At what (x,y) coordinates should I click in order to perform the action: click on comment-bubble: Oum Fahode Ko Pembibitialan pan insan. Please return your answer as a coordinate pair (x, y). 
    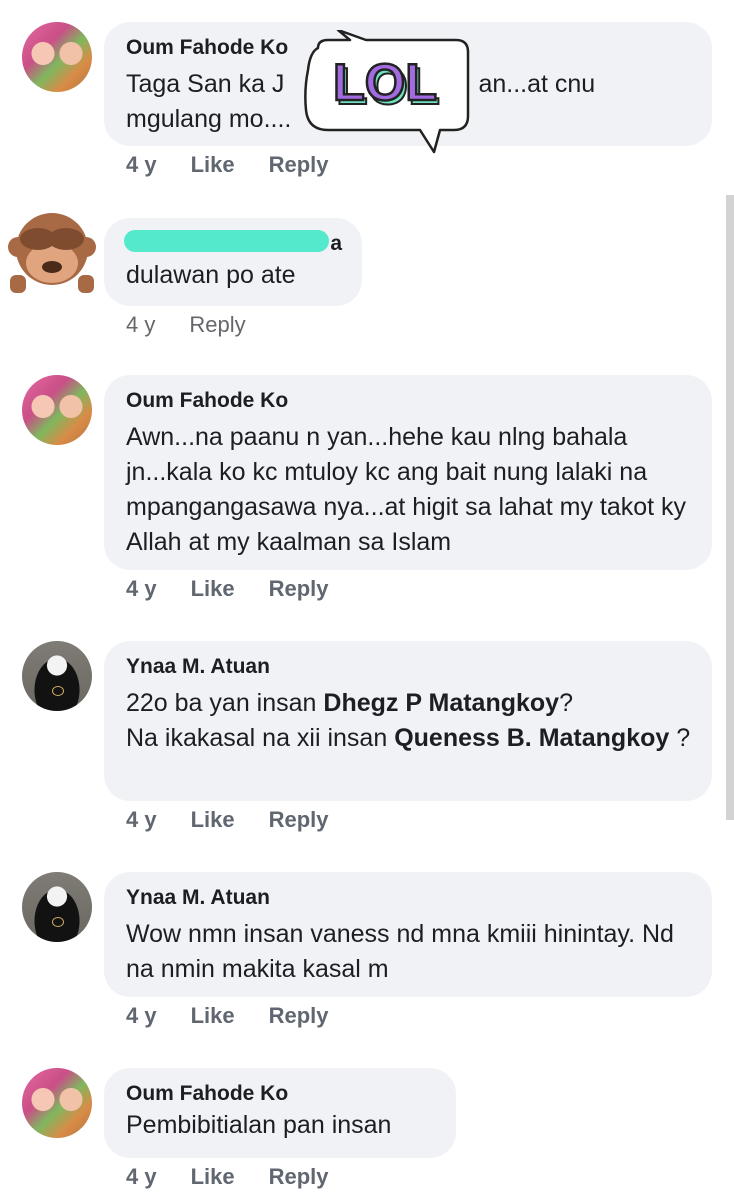
    Looking at the image, I should click on (280, 1113).